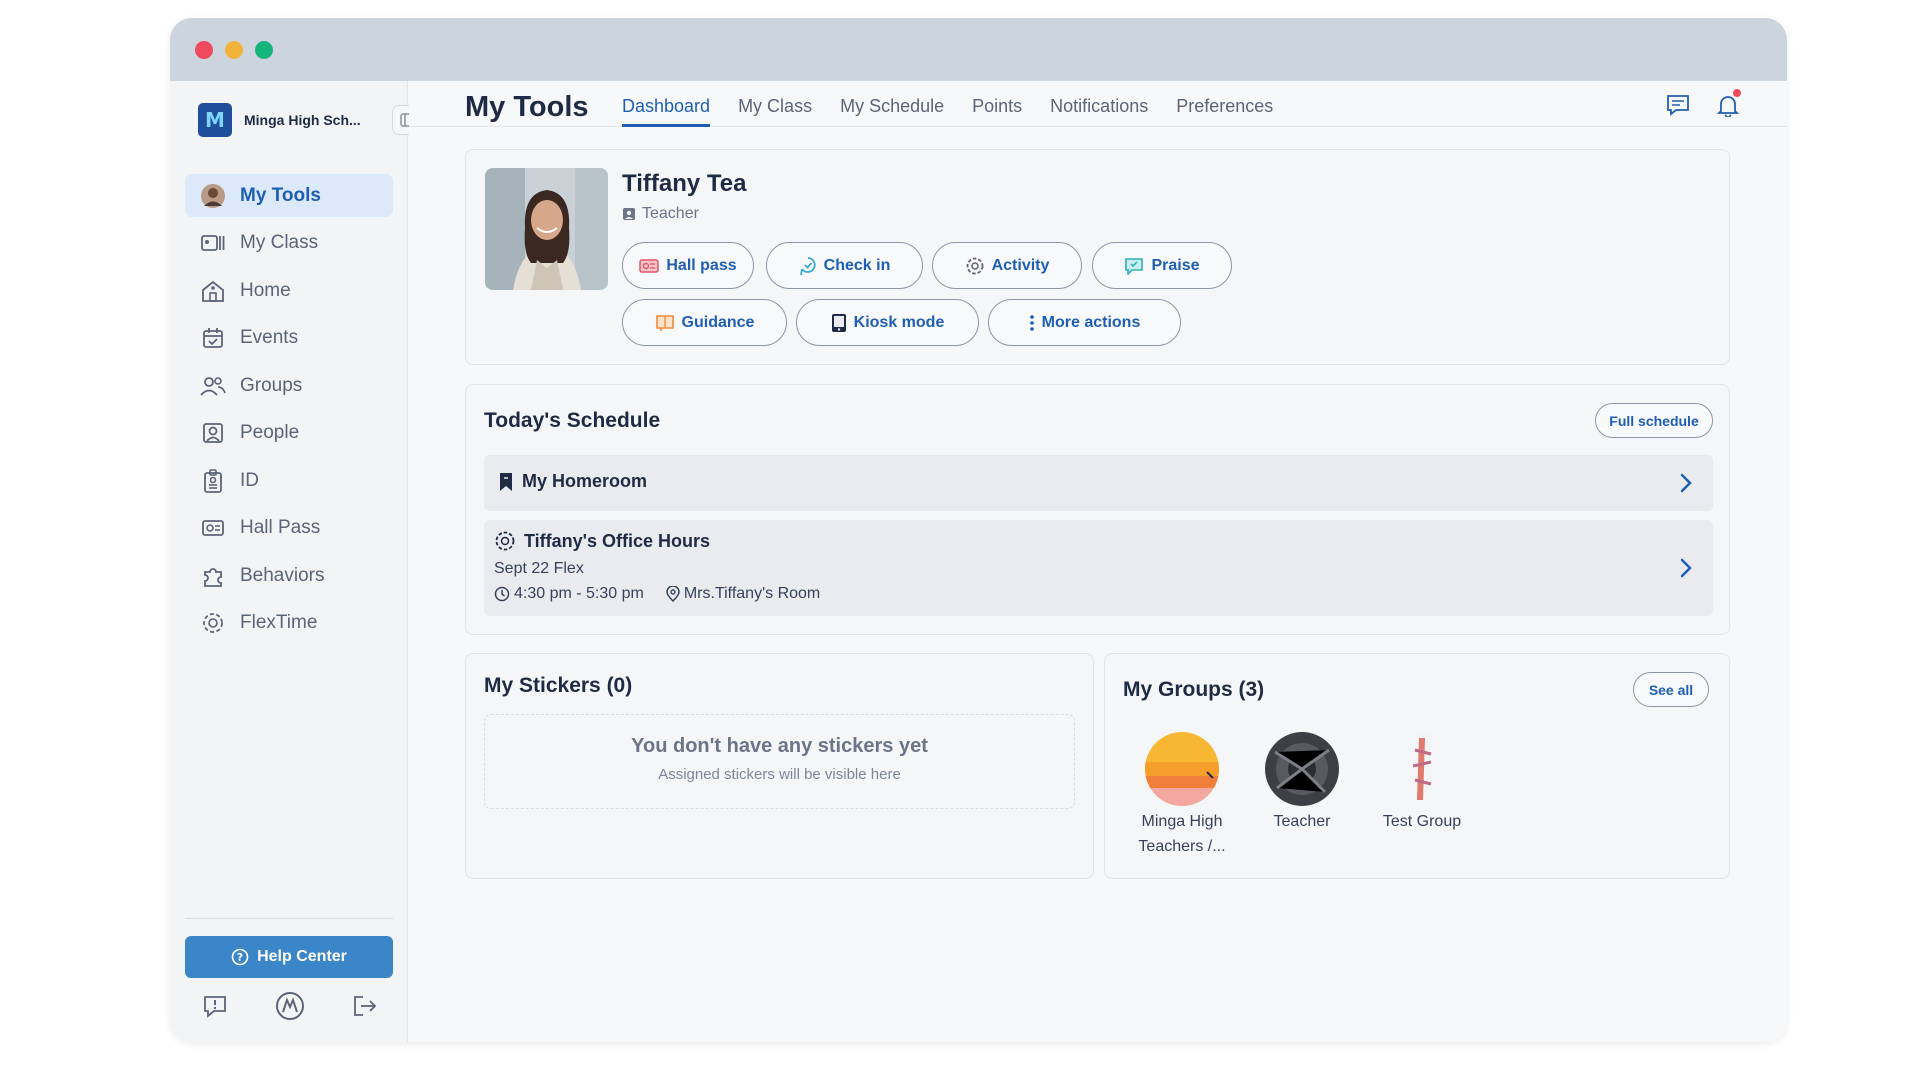  What do you see at coordinates (701, 265) in the screenshot?
I see `hall-pass-label: Hall pass` at bounding box center [701, 265].